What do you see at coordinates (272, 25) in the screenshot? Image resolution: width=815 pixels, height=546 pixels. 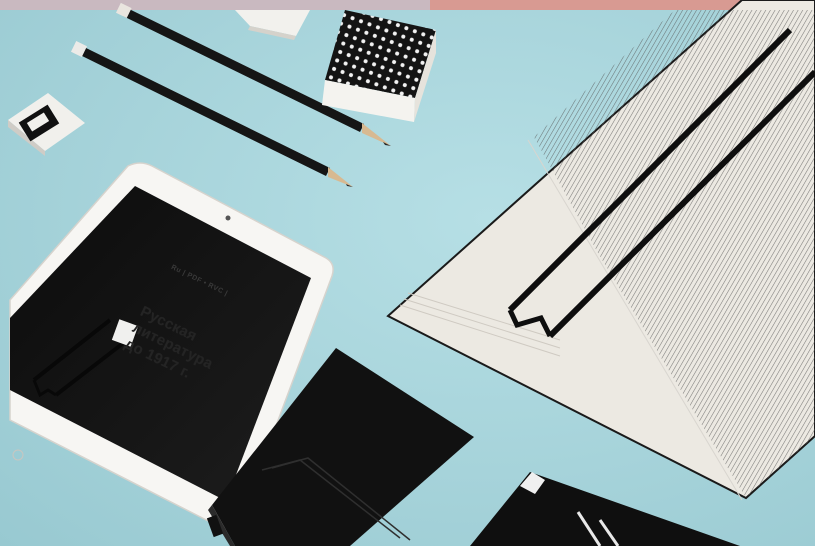 I see `business-card-stack-top` at bounding box center [272, 25].